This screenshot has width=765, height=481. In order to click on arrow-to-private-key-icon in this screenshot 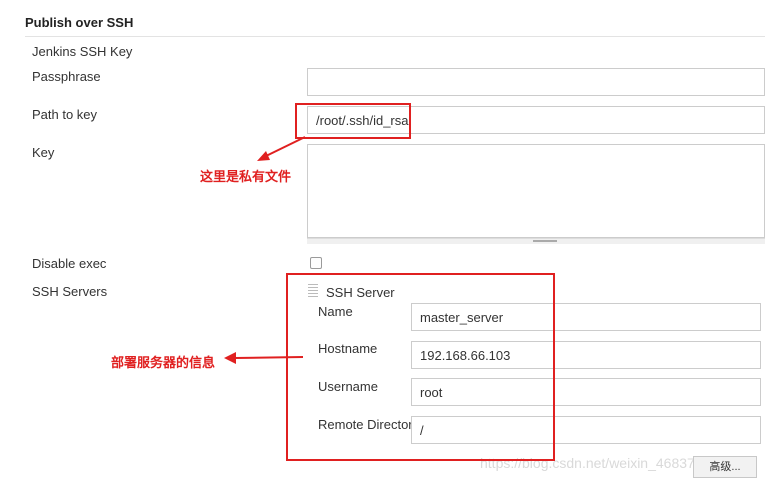, I will do `click(281, 148)`.